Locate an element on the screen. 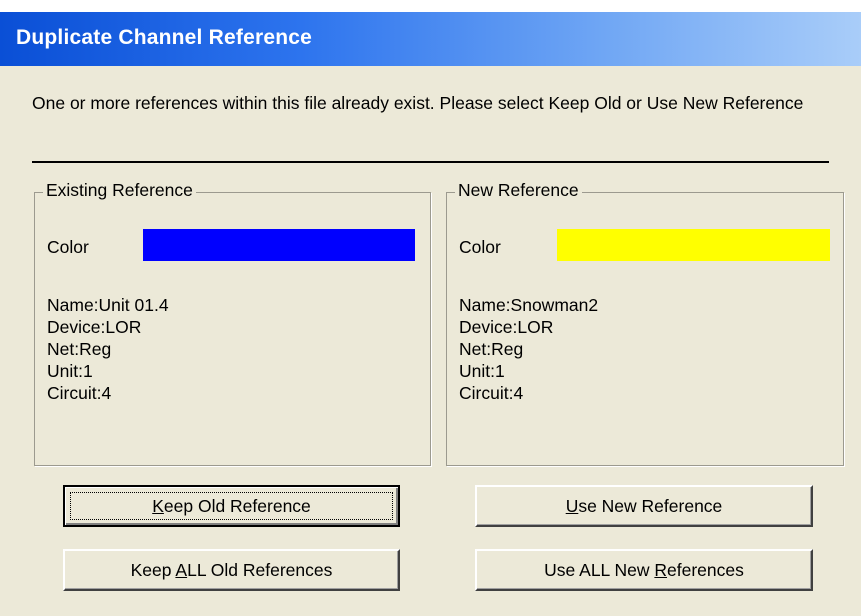 The image size is (861, 616). existing-device: Device:LOR is located at coordinates (94, 327).